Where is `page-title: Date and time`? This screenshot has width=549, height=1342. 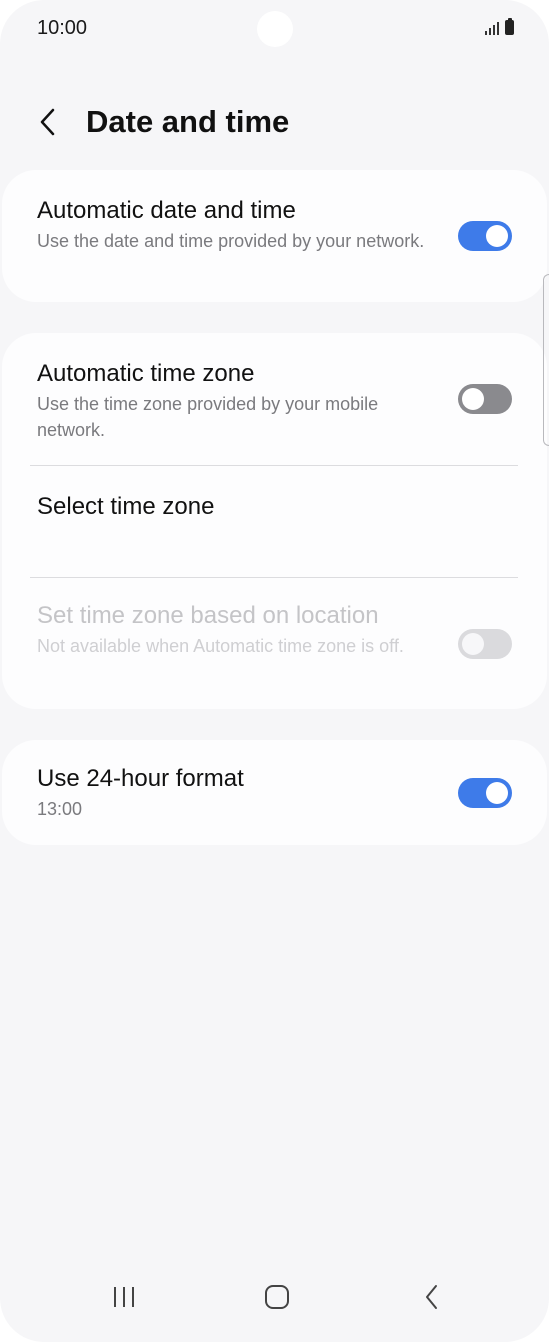 page-title: Date and time is located at coordinates (188, 121).